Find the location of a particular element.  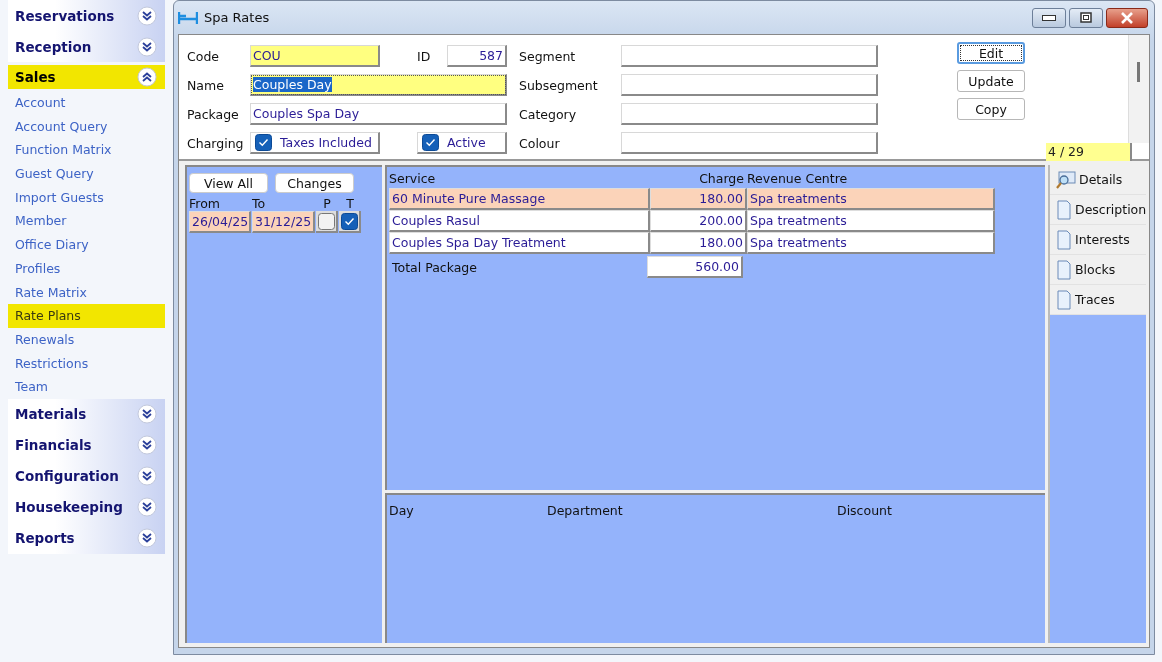

column-header: Service is located at coordinates (413, 179).